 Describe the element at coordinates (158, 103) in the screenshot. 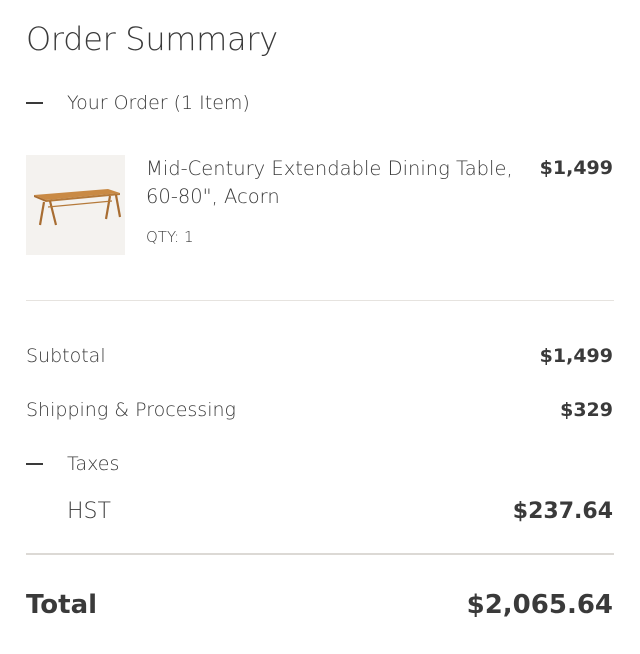

I see `your-order-label: Your Order (1 Item)` at that location.